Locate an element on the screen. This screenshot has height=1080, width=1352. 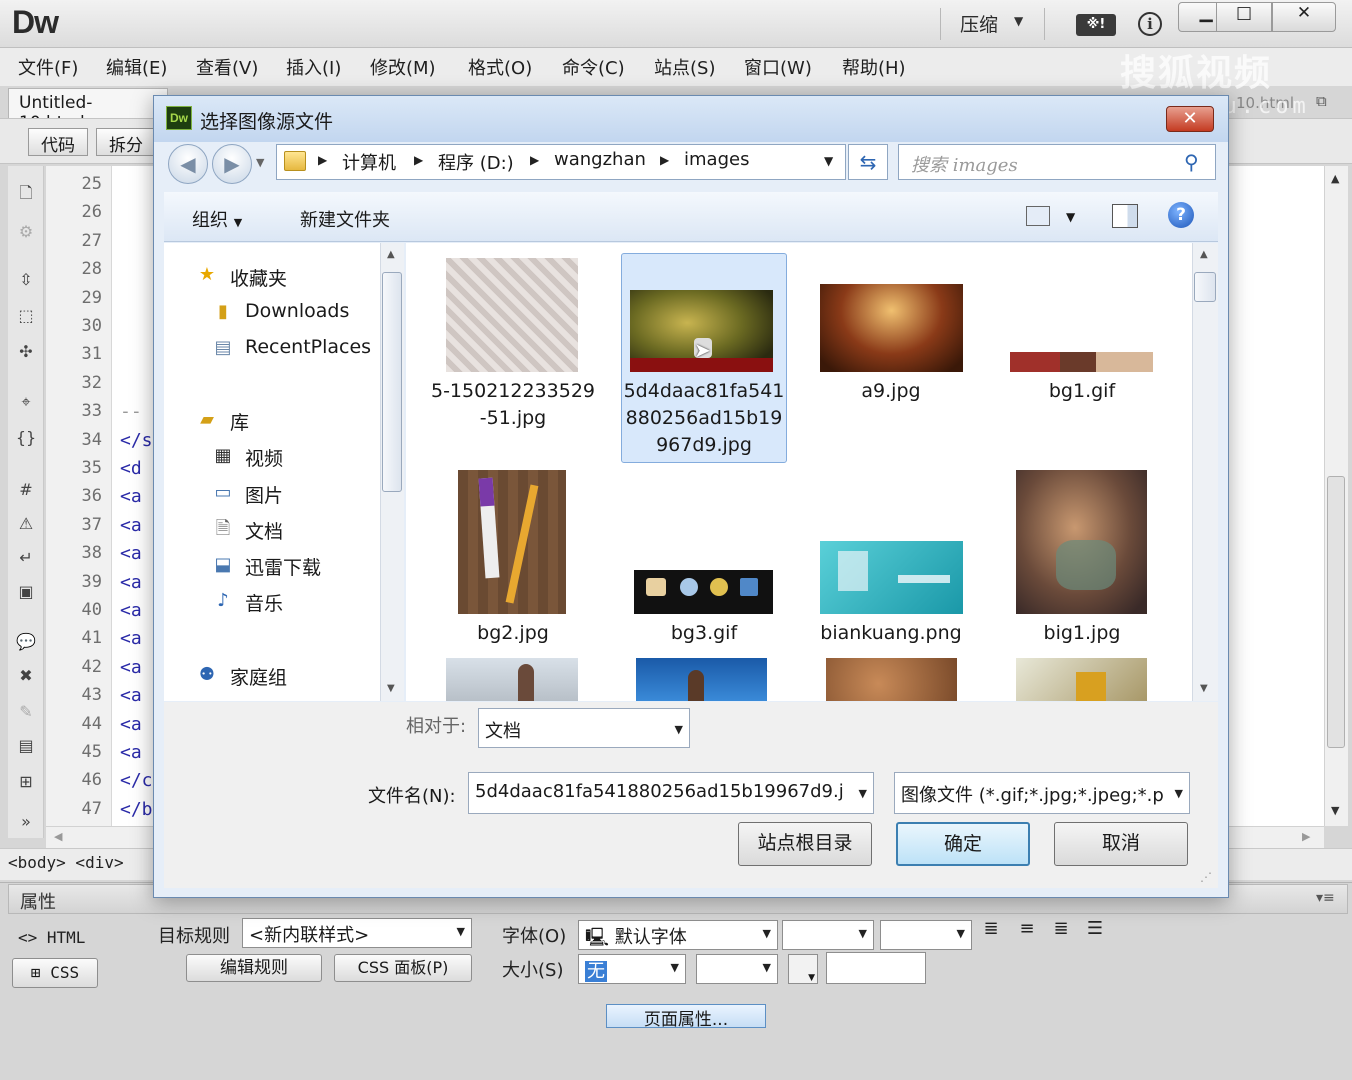
address-dropdown-icon: ▼ is located at coordinates (828, 161).